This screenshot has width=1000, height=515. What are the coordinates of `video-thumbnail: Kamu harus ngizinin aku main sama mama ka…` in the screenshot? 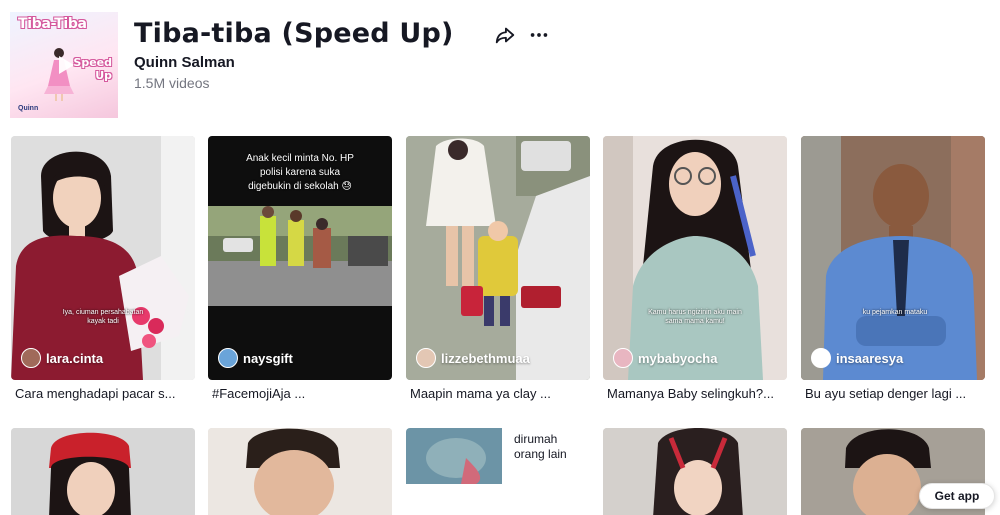 It's located at (695, 258).